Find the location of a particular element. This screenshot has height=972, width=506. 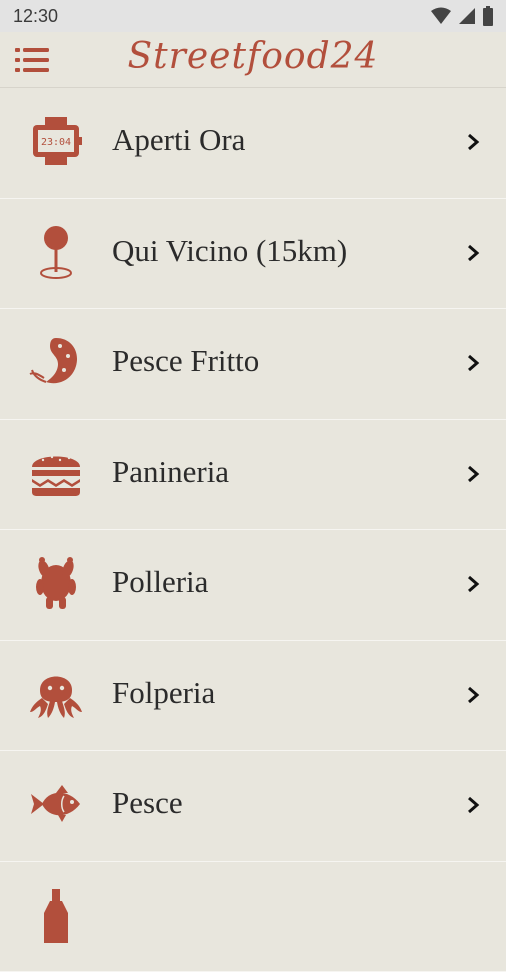

svg-text: 23:04 is located at coordinates (56, 142).